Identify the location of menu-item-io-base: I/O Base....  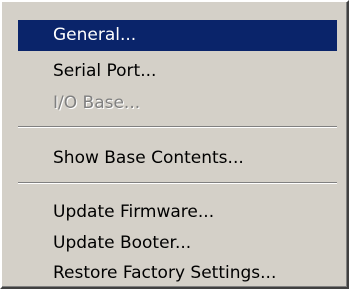
(97, 103).